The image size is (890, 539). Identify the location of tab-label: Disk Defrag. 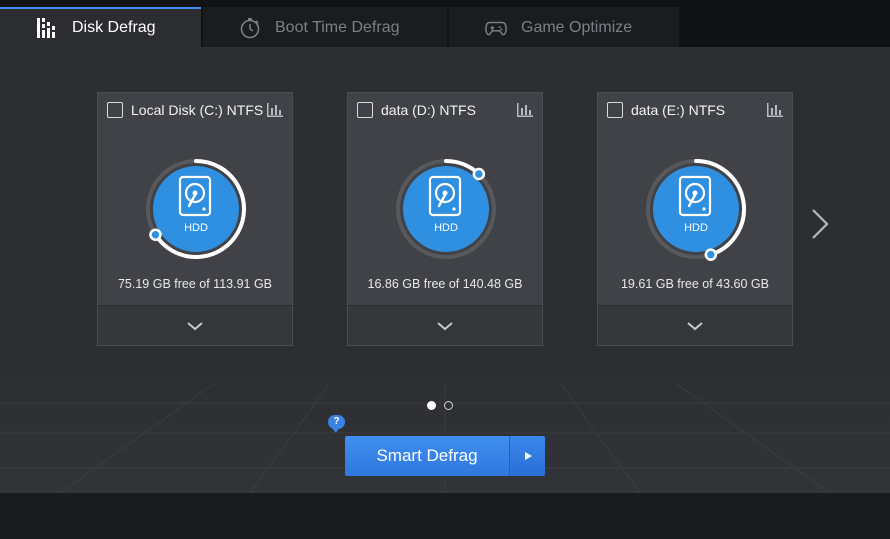
(114, 27).